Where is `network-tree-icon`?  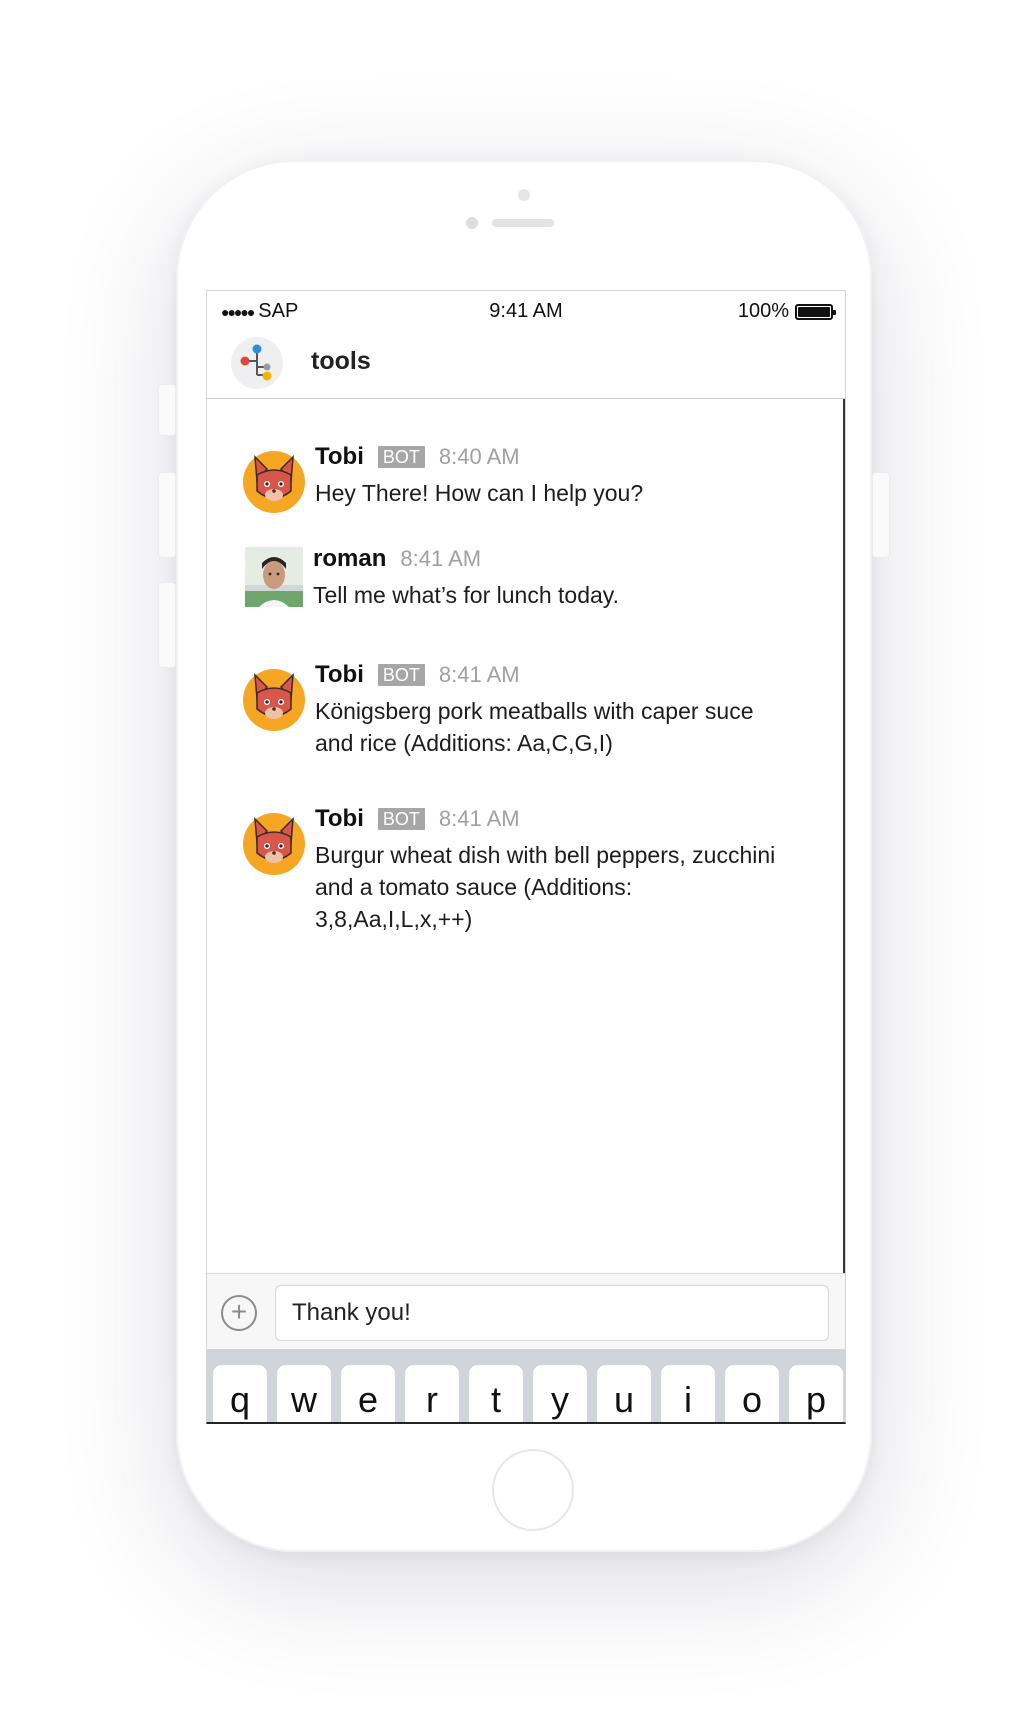
network-tree-icon is located at coordinates (257, 363).